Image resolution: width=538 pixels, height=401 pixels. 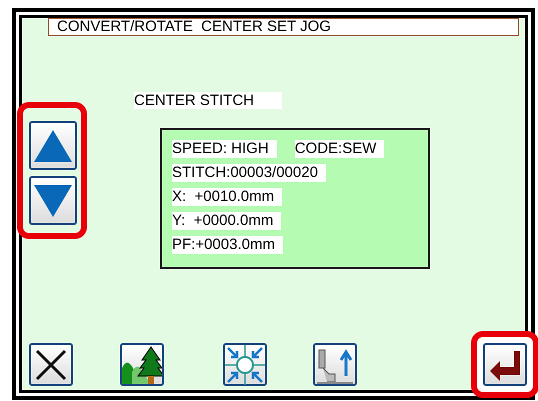 I want to click on enter-arrow-icon, so click(x=505, y=364).